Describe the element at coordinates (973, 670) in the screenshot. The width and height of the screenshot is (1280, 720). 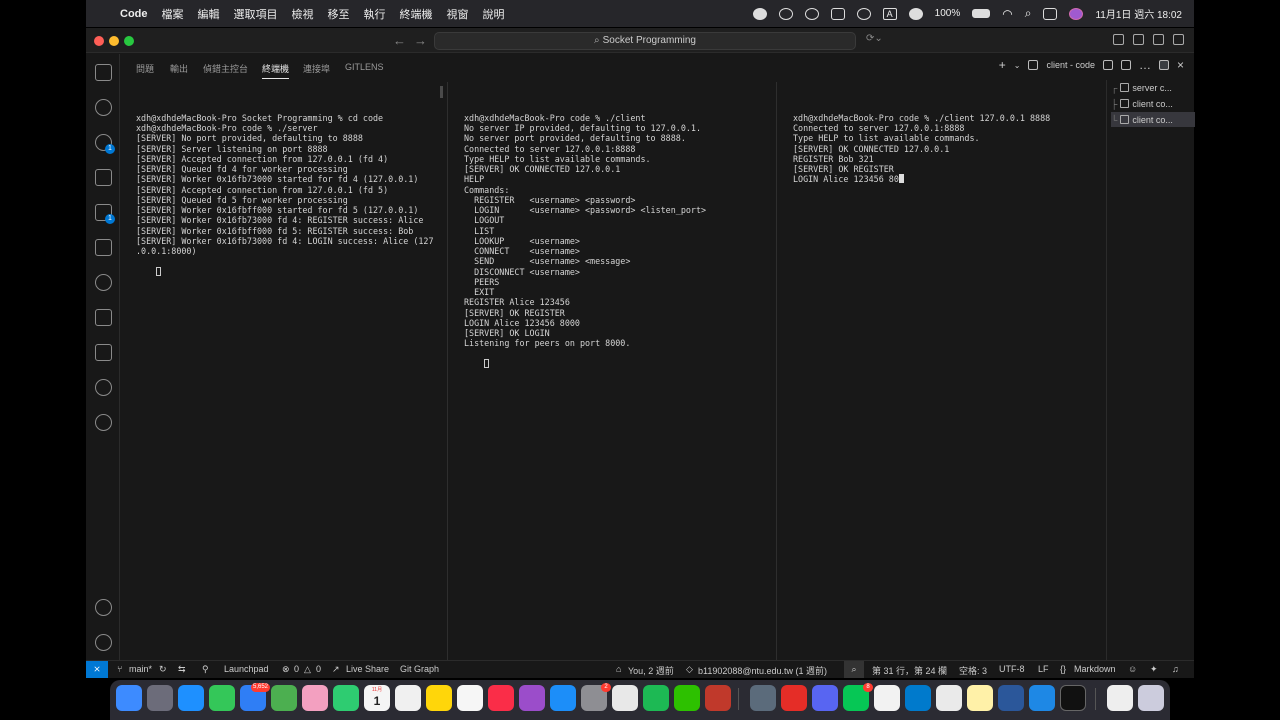
I see `indentation: 空格: 3` at that location.